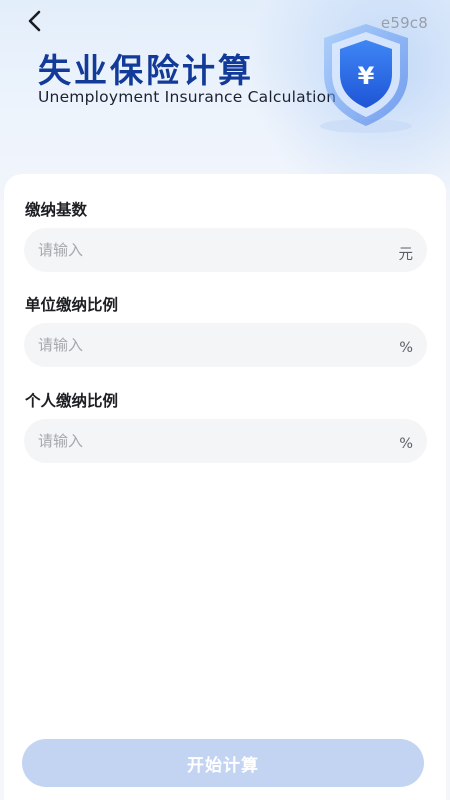 The height and width of the screenshot is (800, 450). I want to click on page-title: 失业保险计算, so click(146, 70).